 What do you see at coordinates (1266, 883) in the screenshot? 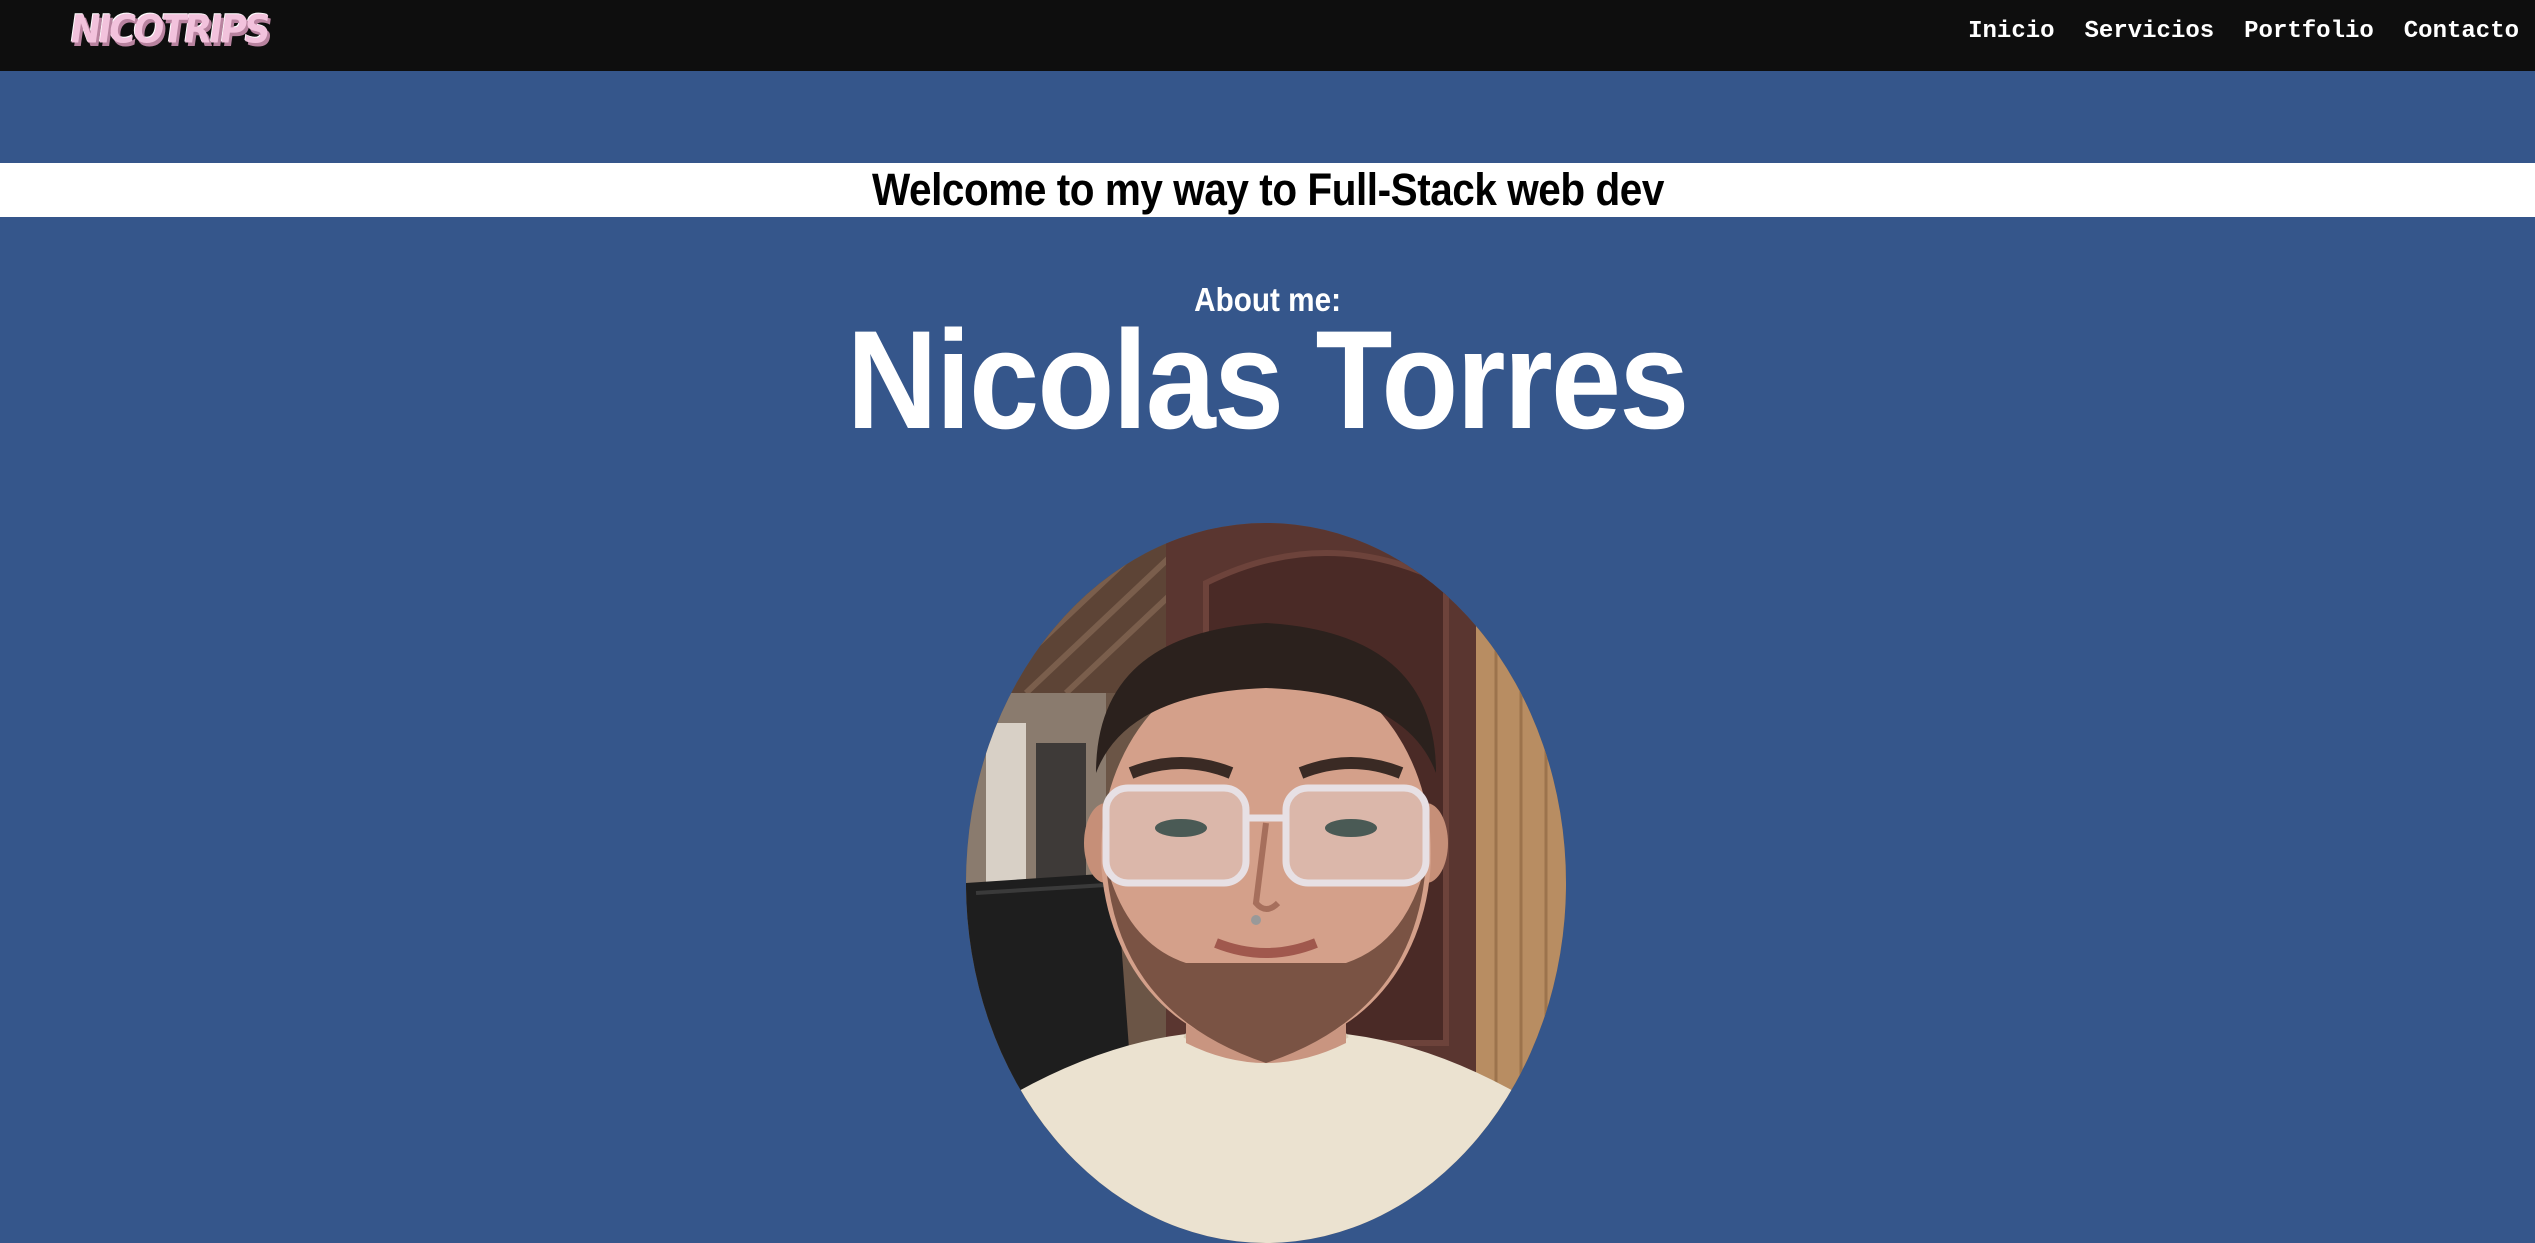
I see `profile-photo` at bounding box center [1266, 883].